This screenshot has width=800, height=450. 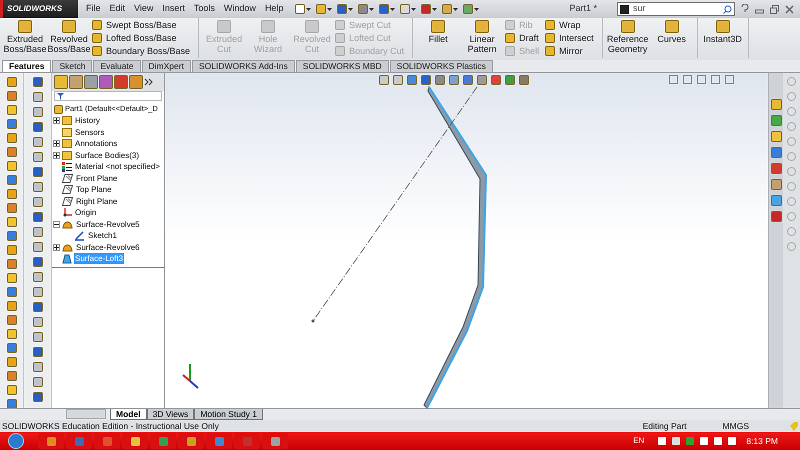 I want to click on ribbon-command: Extruded Boss/Base, so click(x=25, y=38).